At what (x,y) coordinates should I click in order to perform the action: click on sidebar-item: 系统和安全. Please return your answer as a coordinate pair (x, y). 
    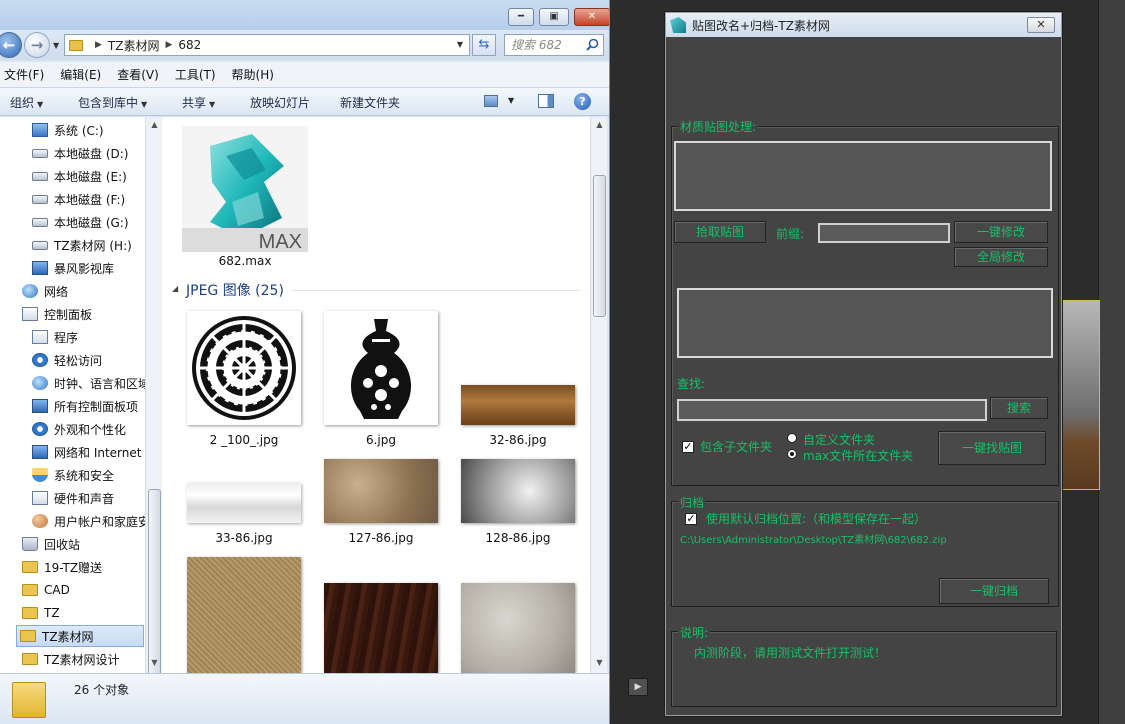
    Looking at the image, I should click on (73, 475).